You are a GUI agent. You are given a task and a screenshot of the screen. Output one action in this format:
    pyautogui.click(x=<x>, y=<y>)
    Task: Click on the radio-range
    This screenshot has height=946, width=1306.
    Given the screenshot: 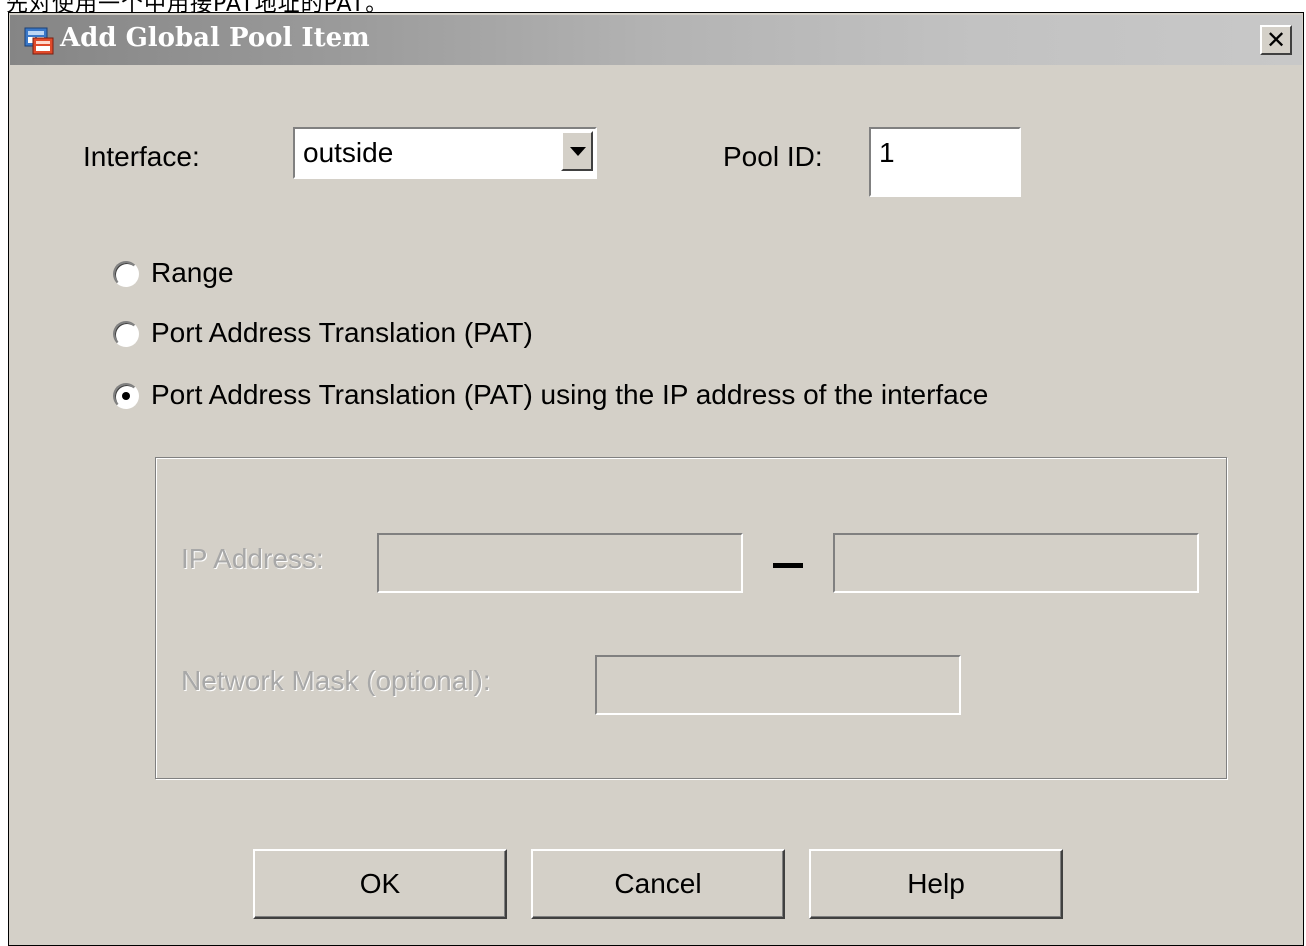 What is the action you would take?
    pyautogui.click(x=126, y=274)
    